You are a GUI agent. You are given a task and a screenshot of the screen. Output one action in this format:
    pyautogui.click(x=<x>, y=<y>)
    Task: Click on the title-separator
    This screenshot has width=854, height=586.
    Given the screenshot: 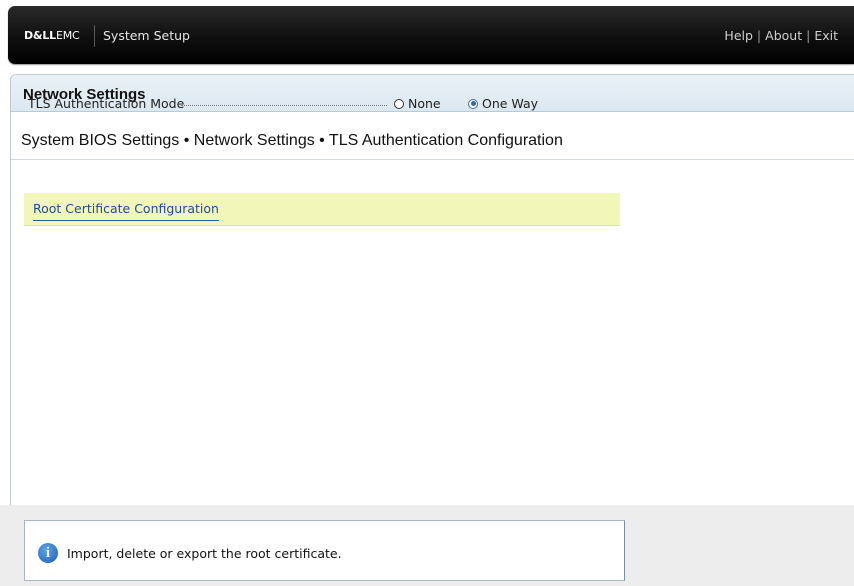 What is the action you would take?
    pyautogui.click(x=94, y=36)
    